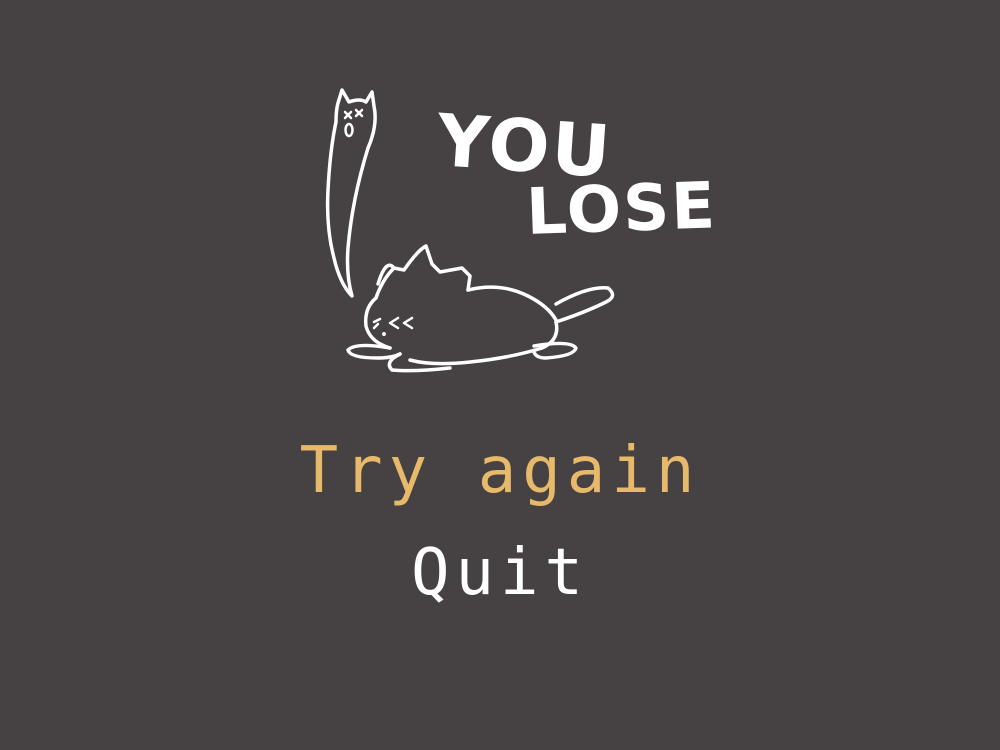  I want to click on lying-cat-icon, so click(480, 308).